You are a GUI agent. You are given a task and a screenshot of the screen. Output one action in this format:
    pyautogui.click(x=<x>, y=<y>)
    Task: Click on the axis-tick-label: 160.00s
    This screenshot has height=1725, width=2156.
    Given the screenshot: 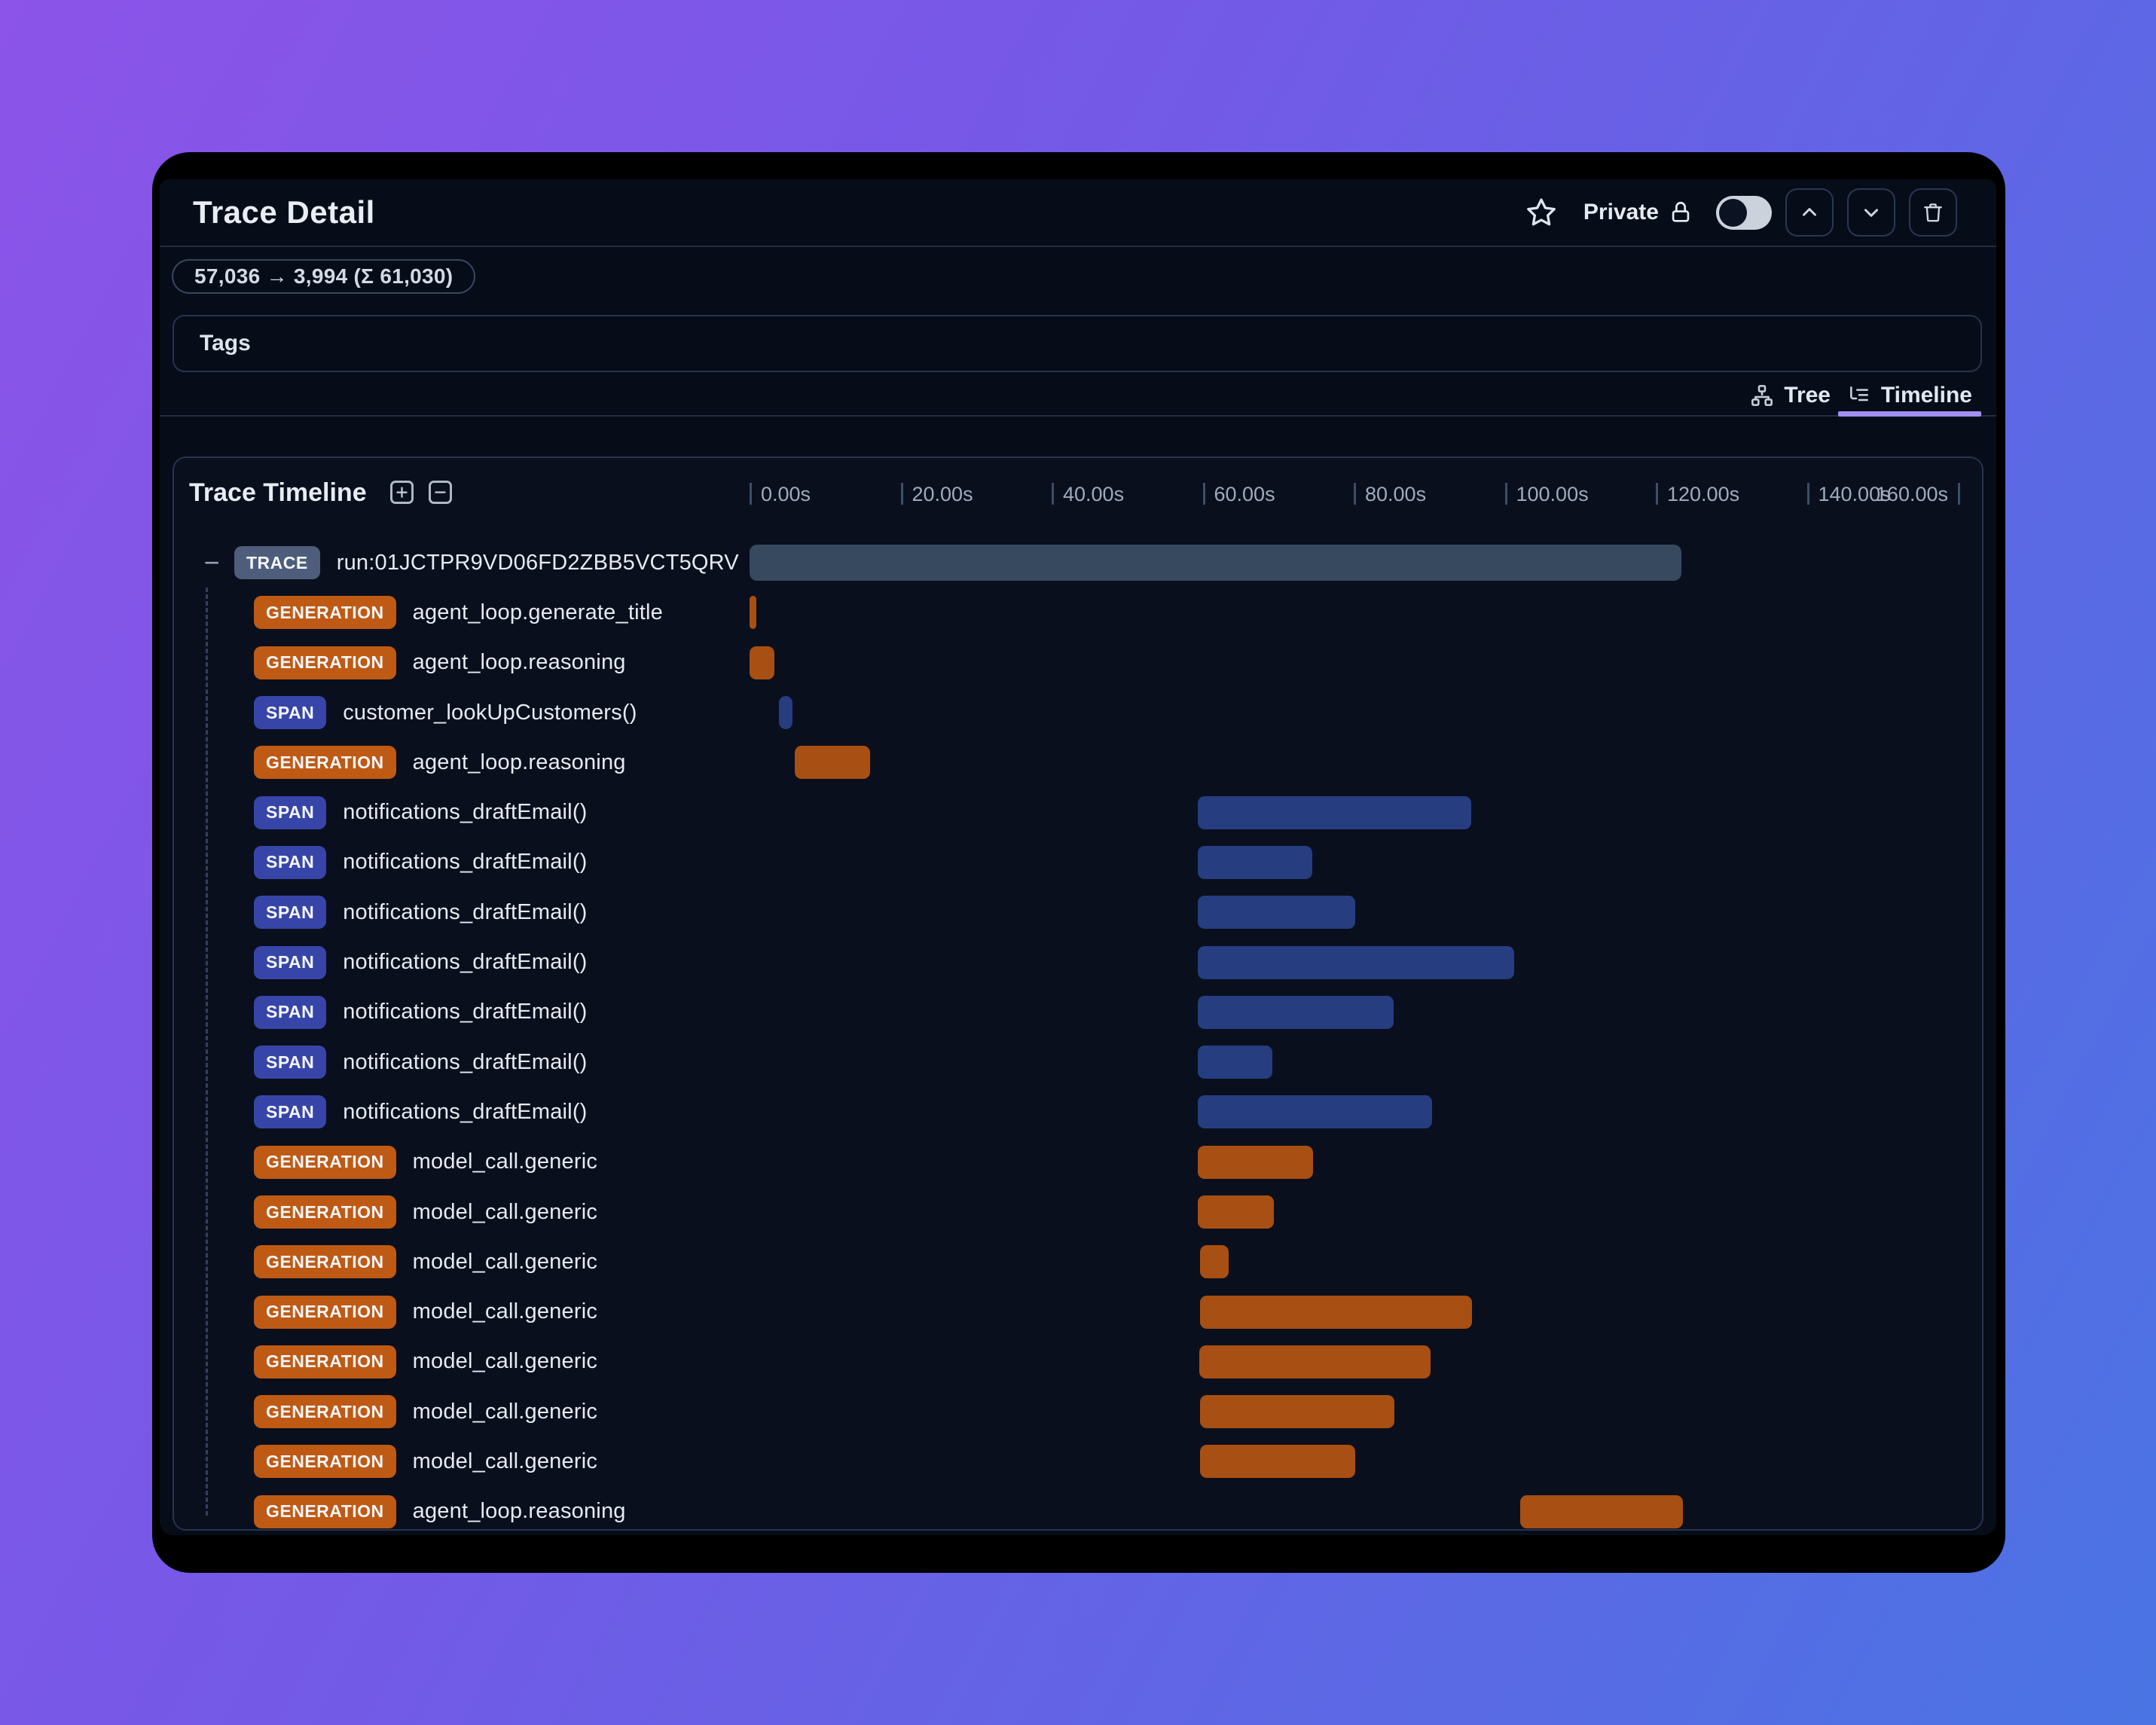 What is the action you would take?
    pyautogui.click(x=1911, y=494)
    